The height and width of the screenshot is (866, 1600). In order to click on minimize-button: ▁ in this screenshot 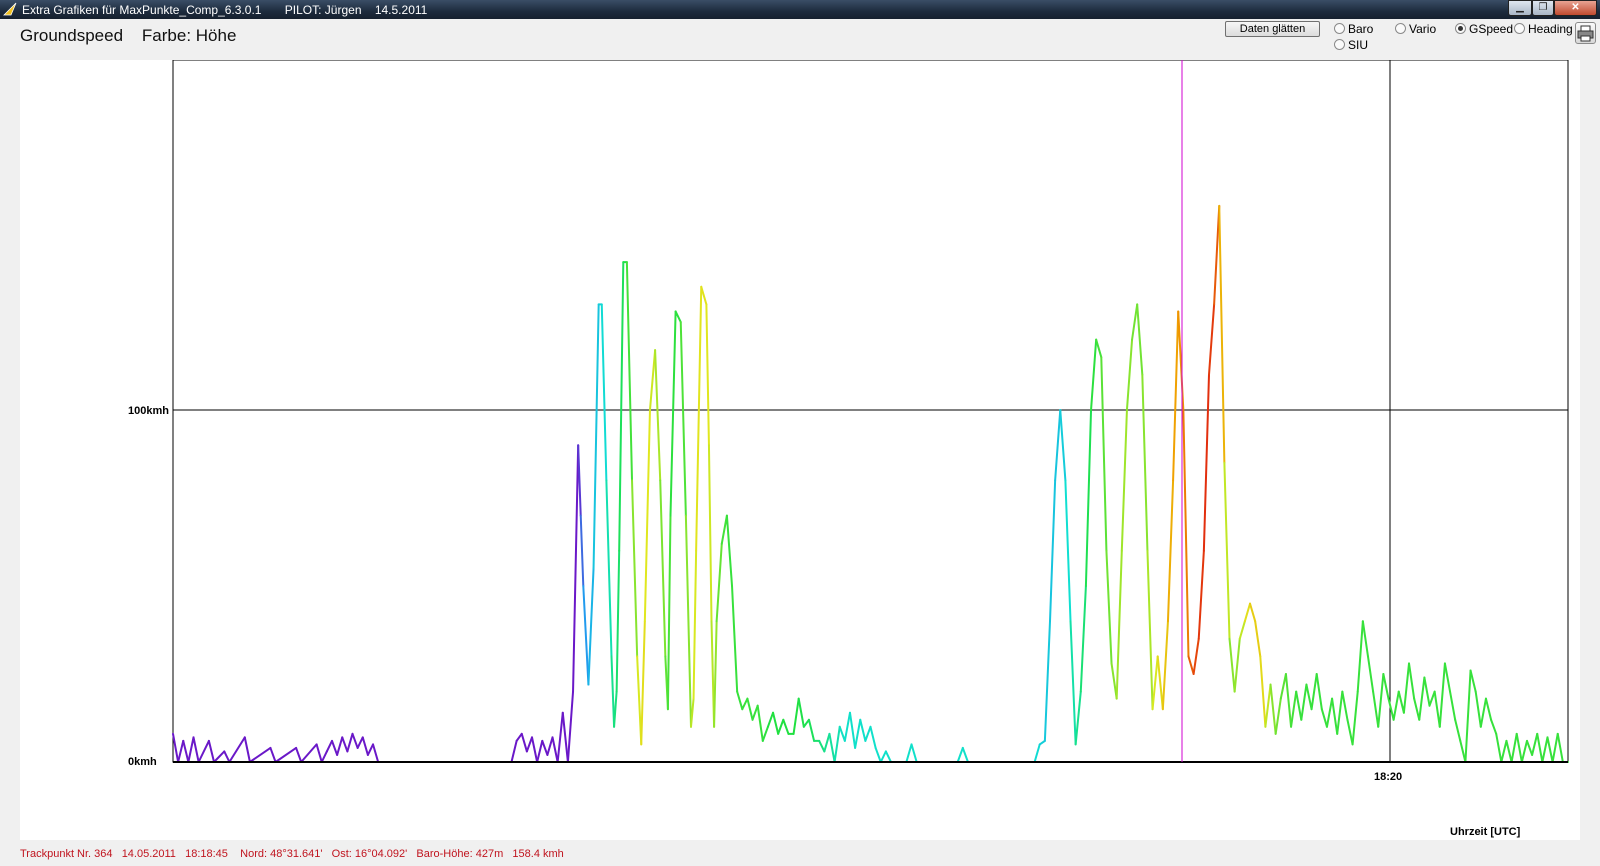, I will do `click(1520, 8)`.